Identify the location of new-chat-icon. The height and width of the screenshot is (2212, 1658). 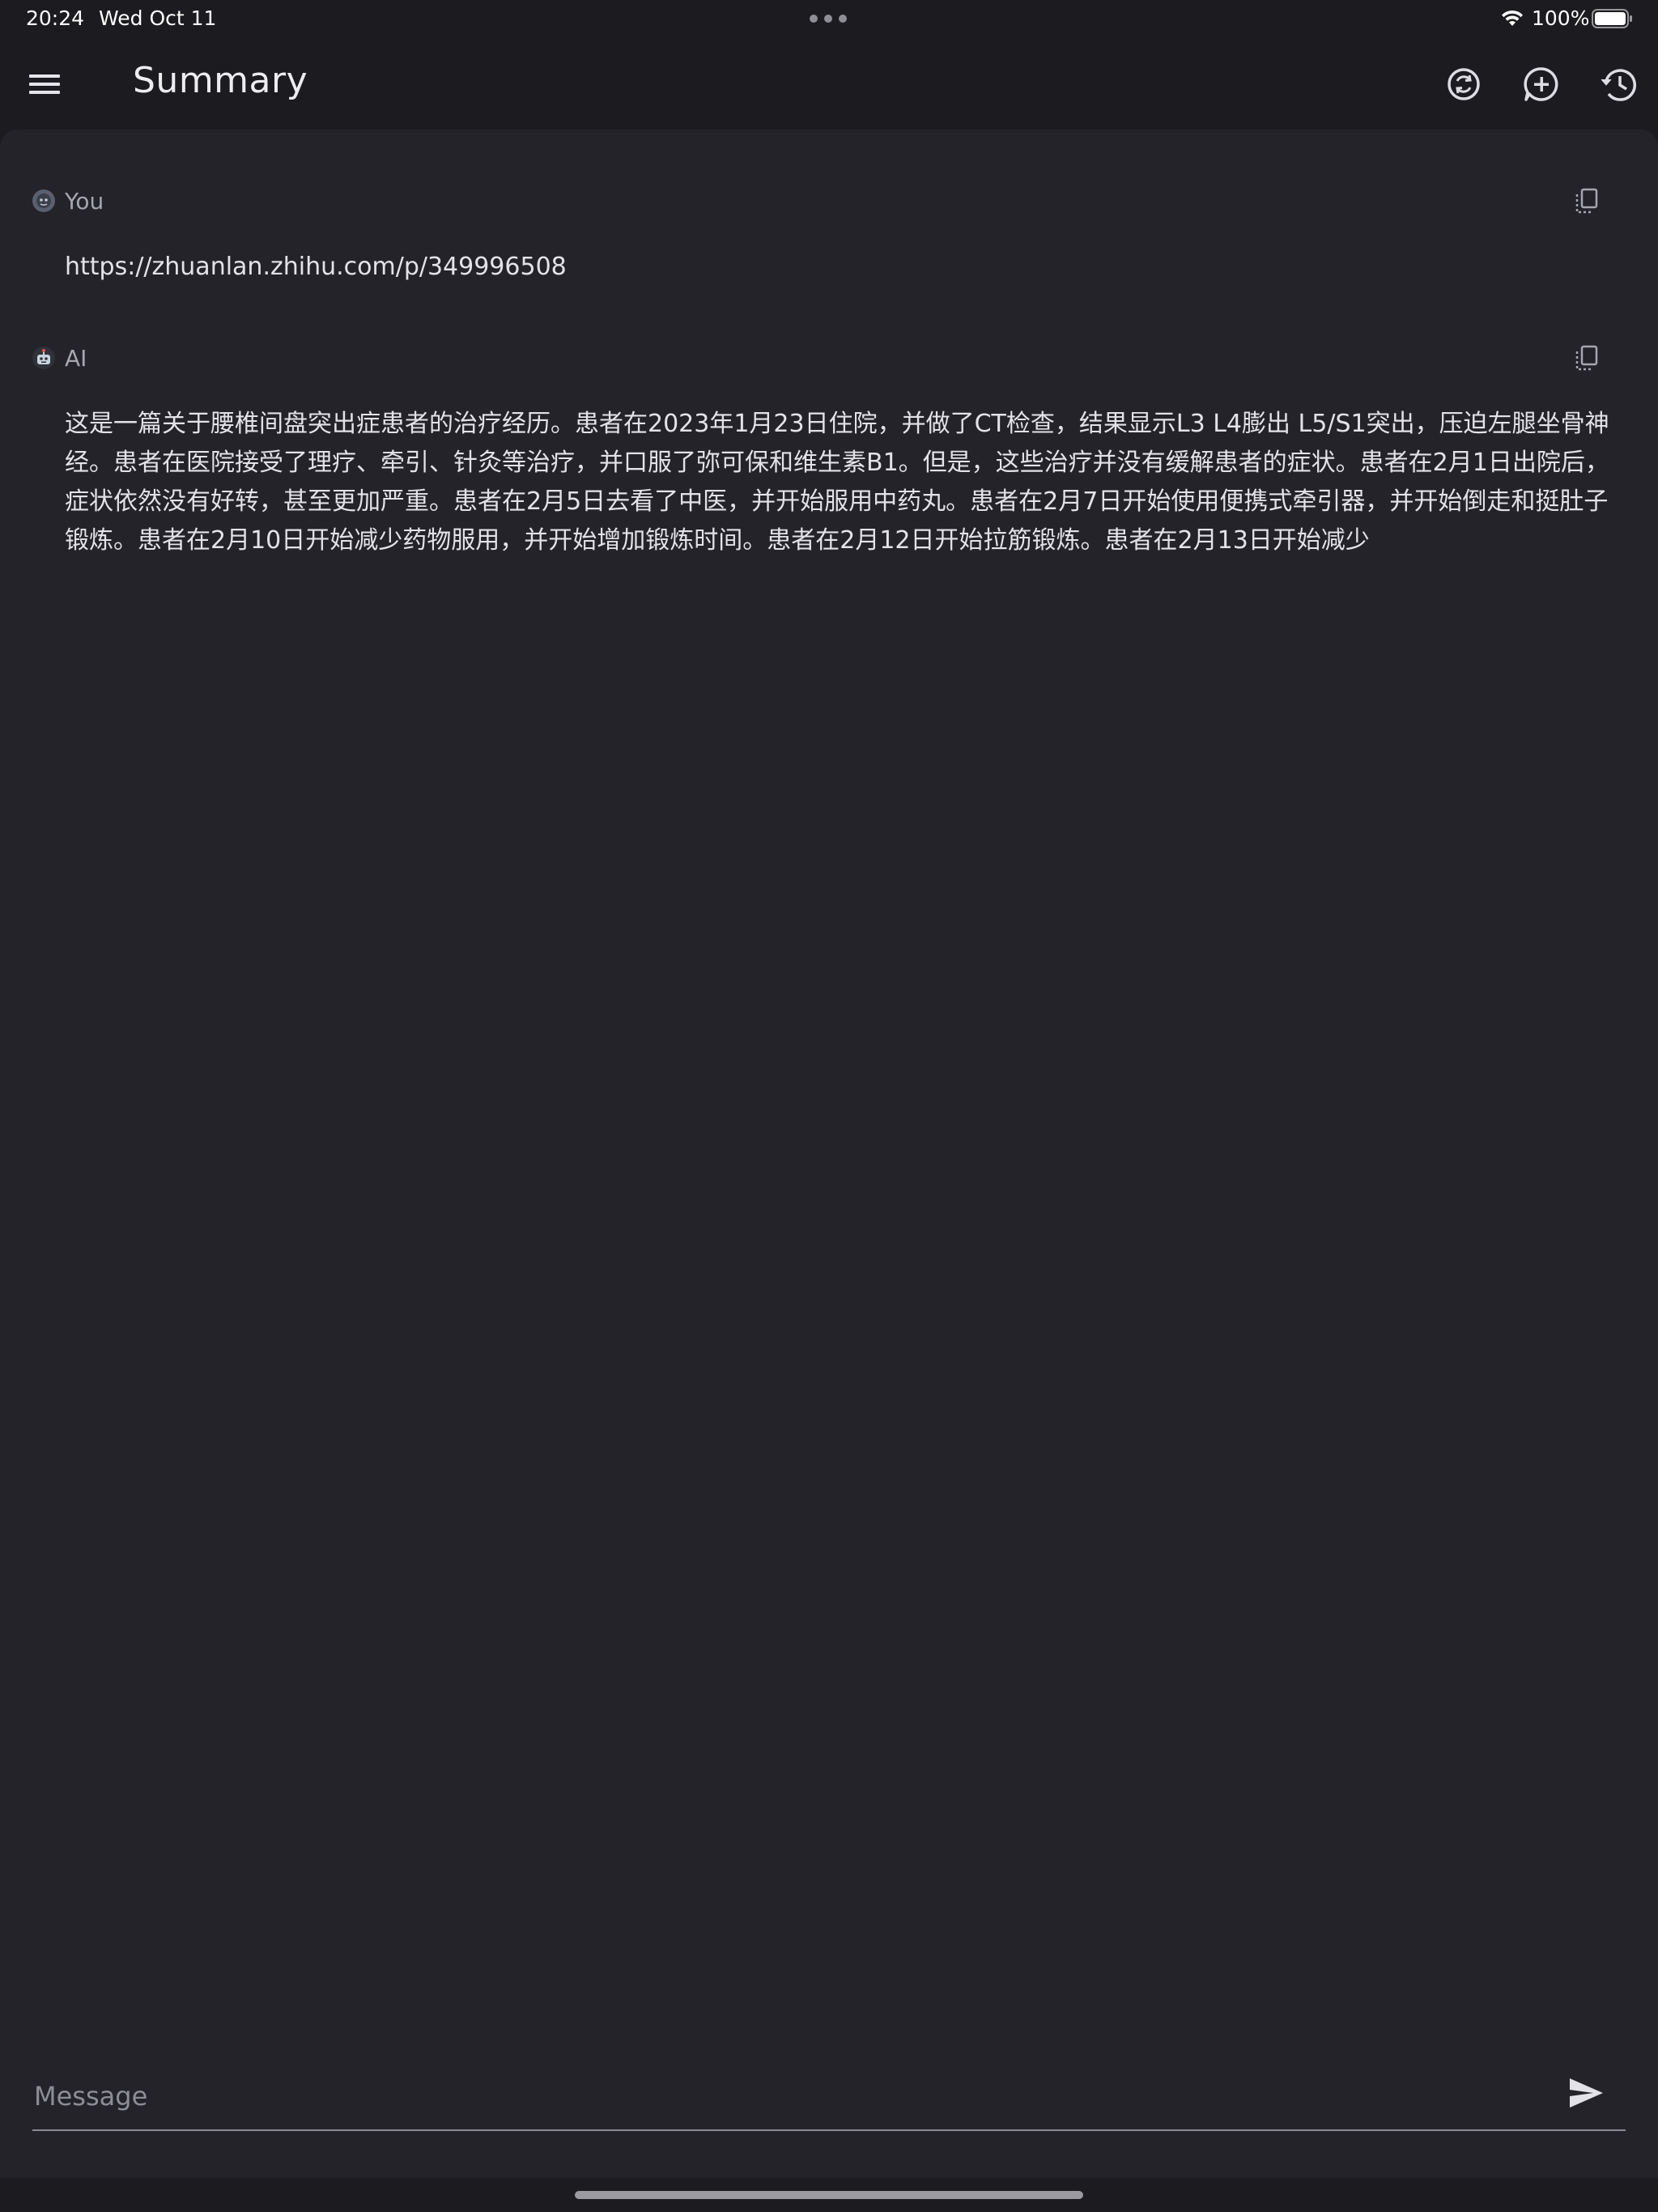
(1541, 85).